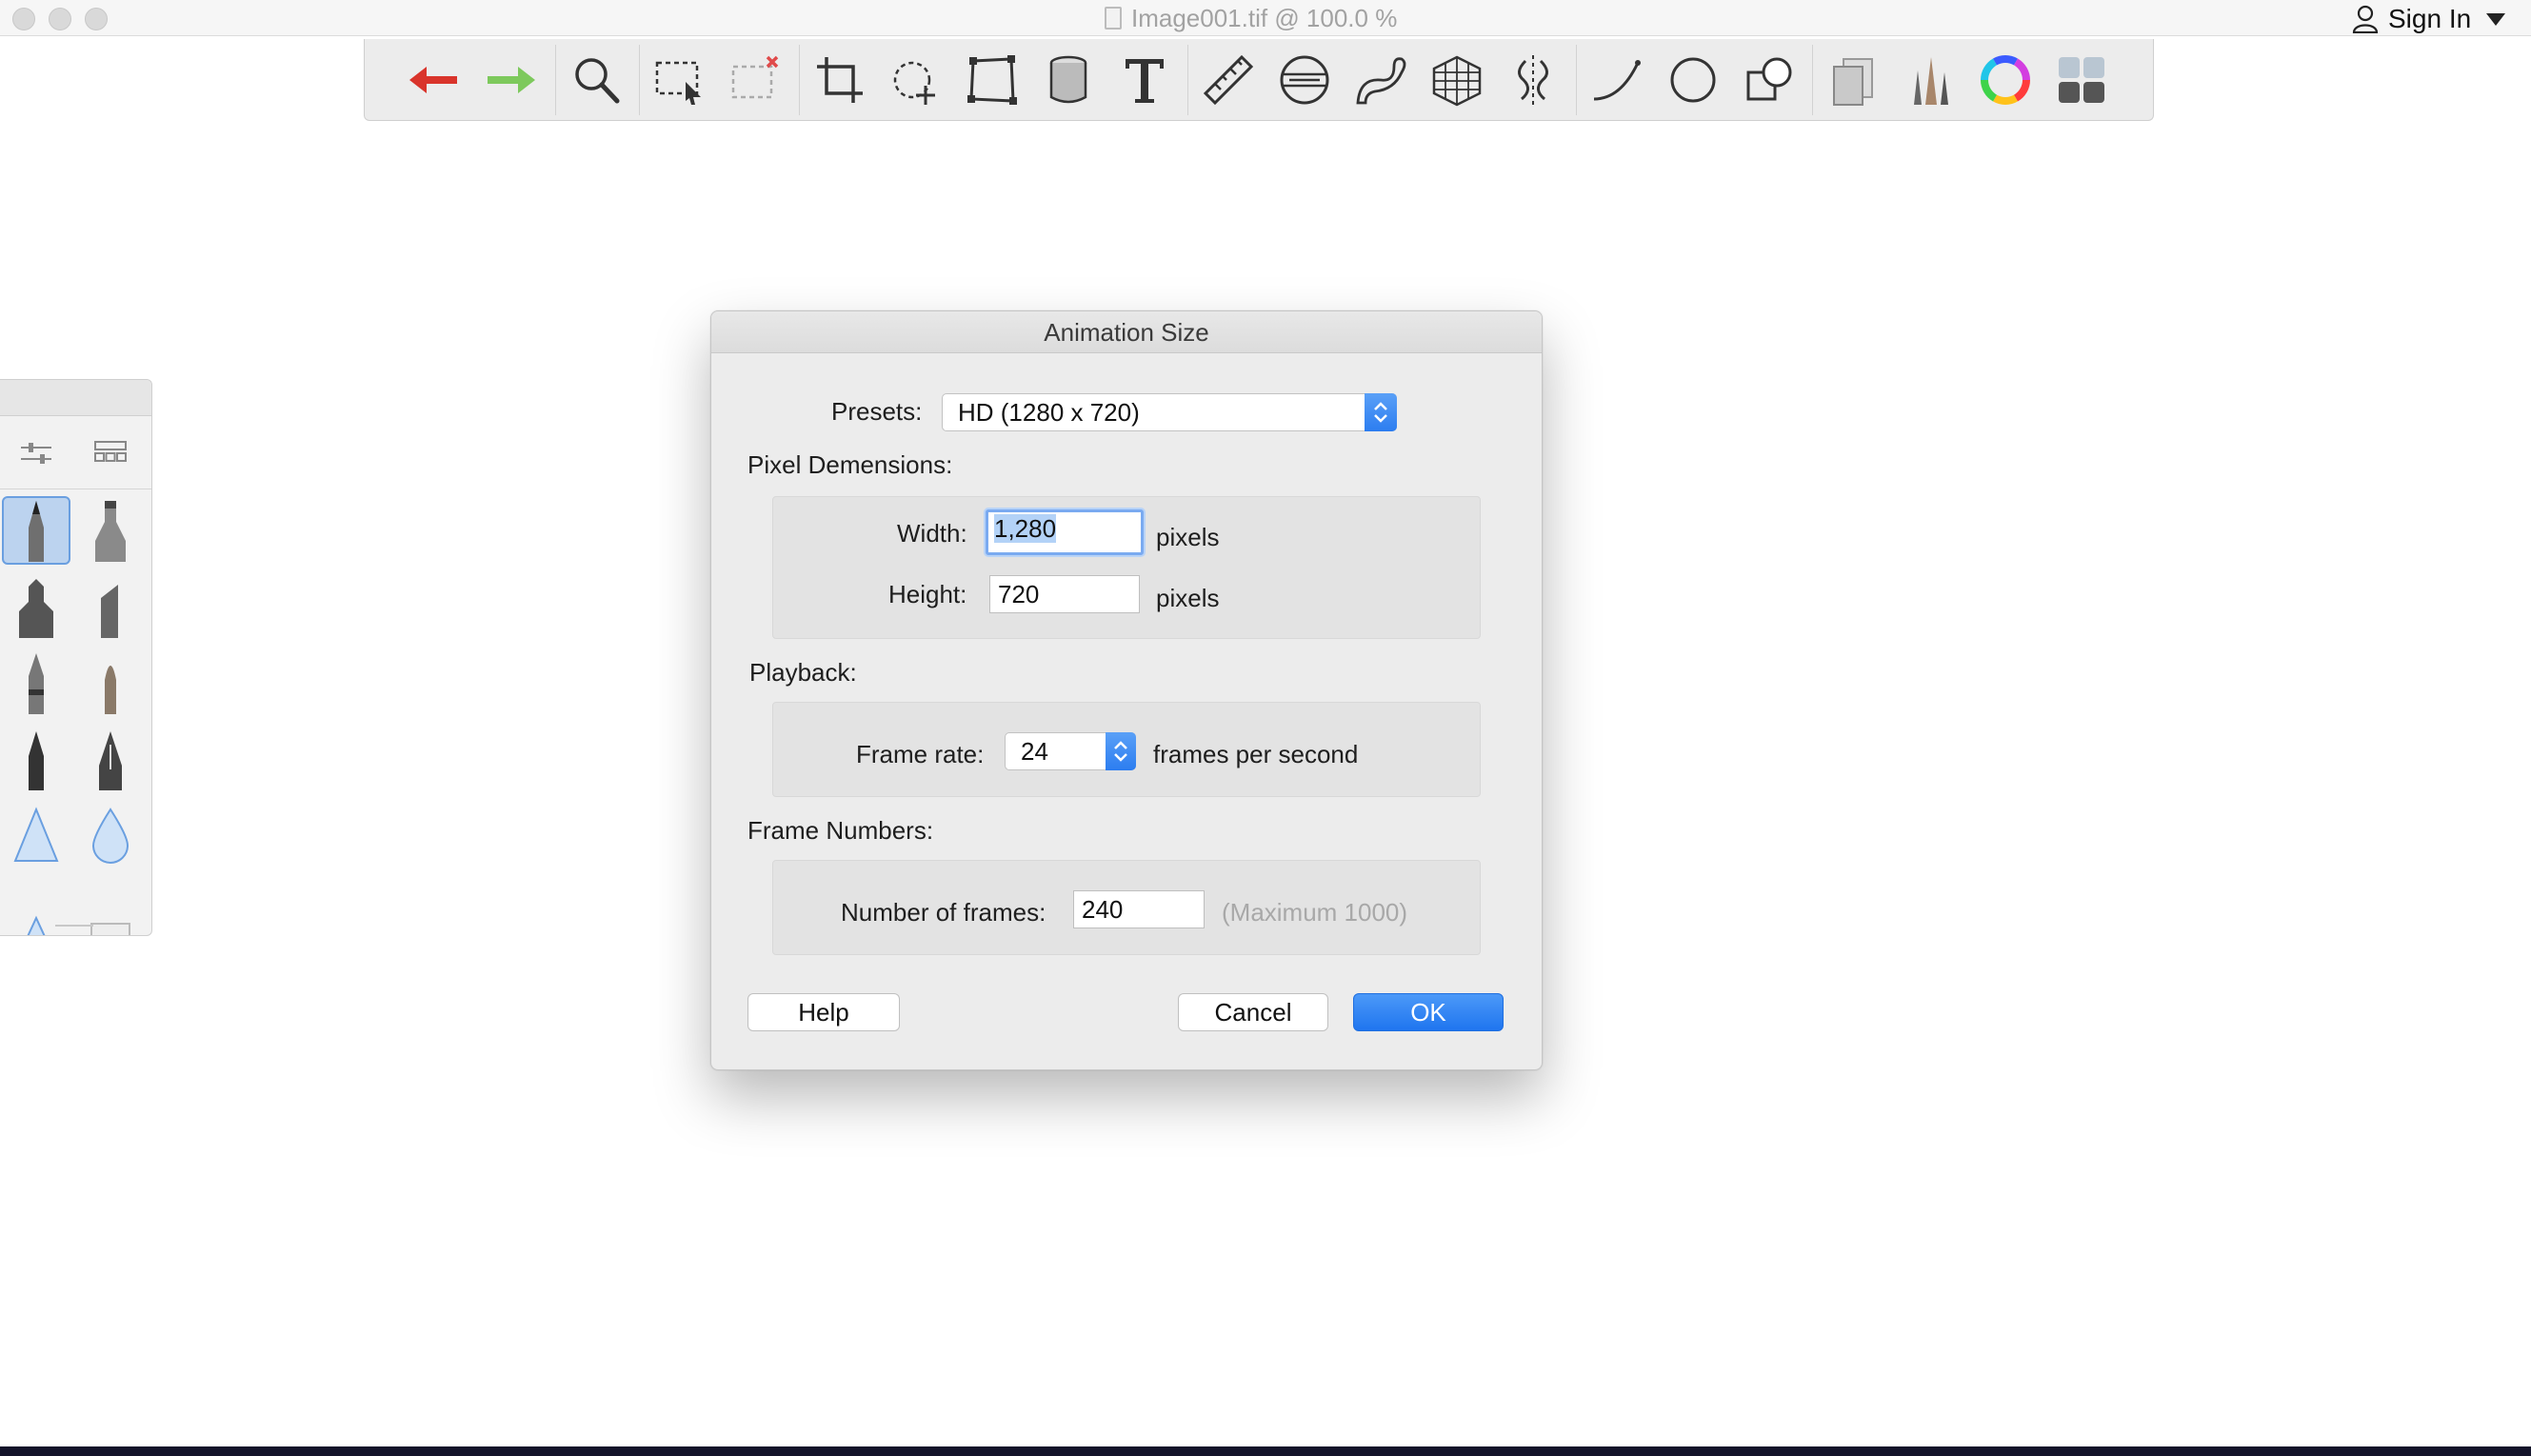 The image size is (2531, 1456). Describe the element at coordinates (1070, 751) in the screenshot. I see `frame-rate-combo: 24` at that location.